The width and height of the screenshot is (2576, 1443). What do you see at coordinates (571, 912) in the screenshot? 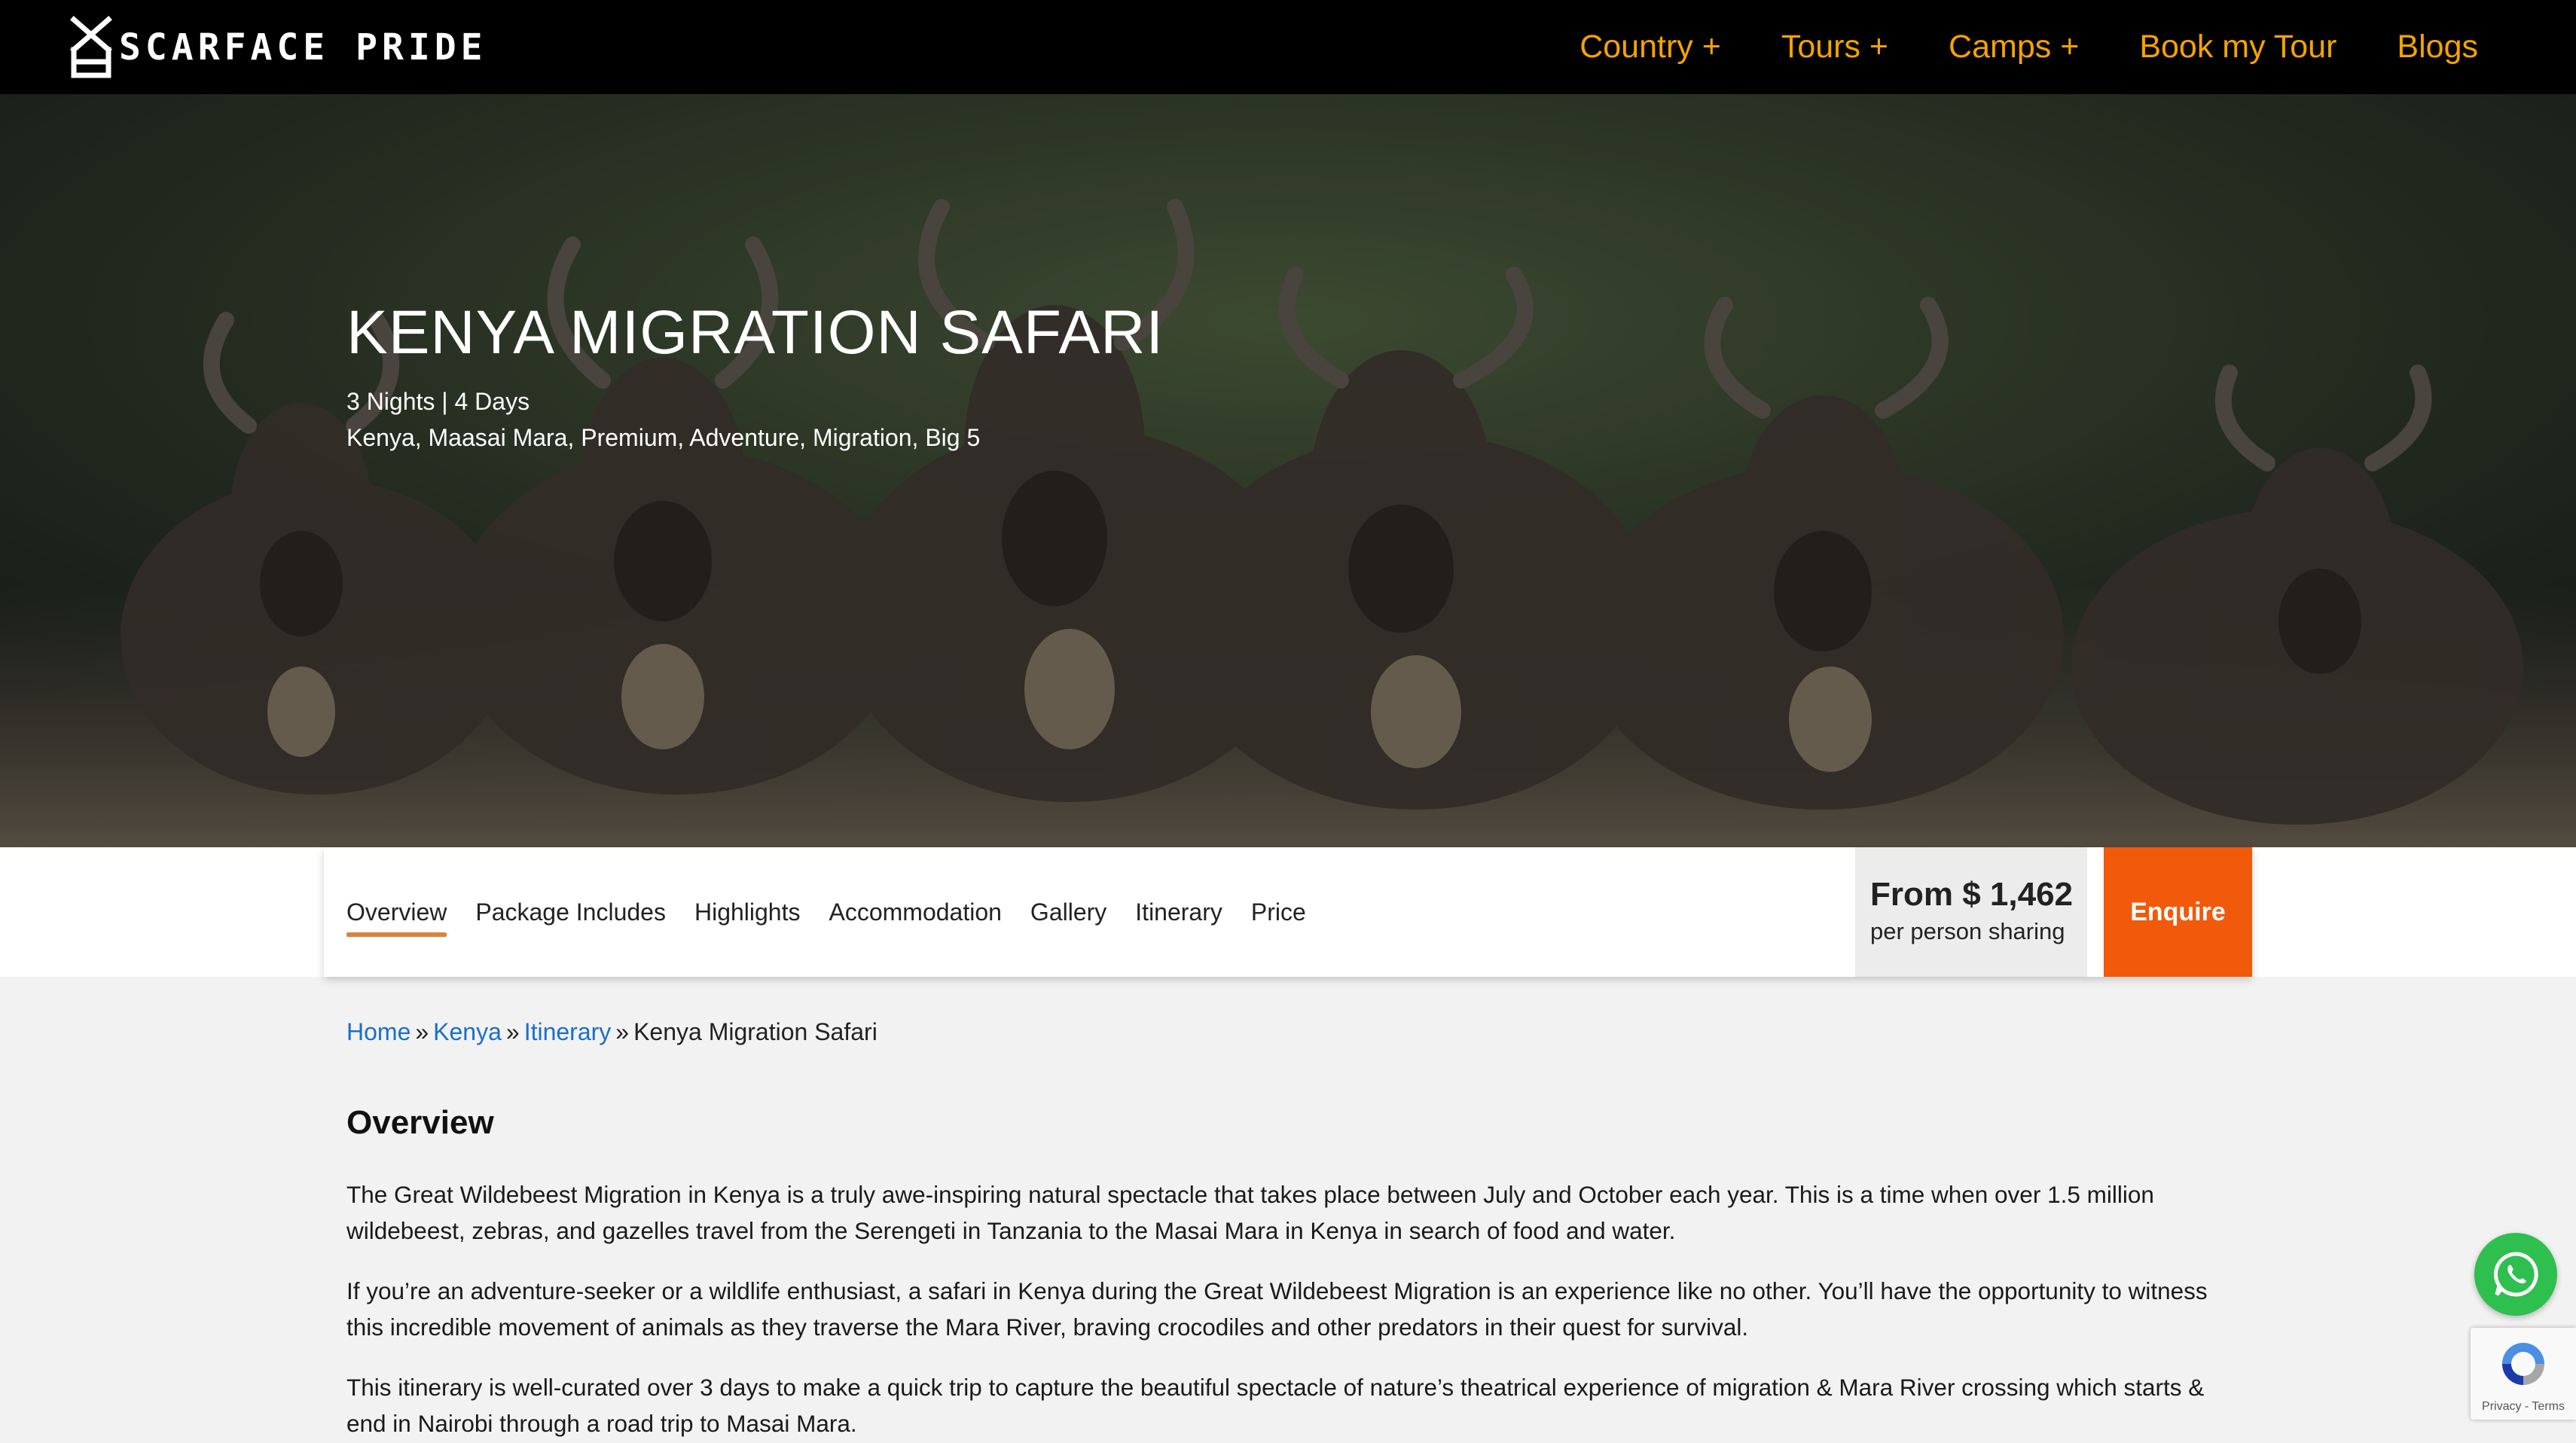
I see `tab-package-includes: Package Includes` at bounding box center [571, 912].